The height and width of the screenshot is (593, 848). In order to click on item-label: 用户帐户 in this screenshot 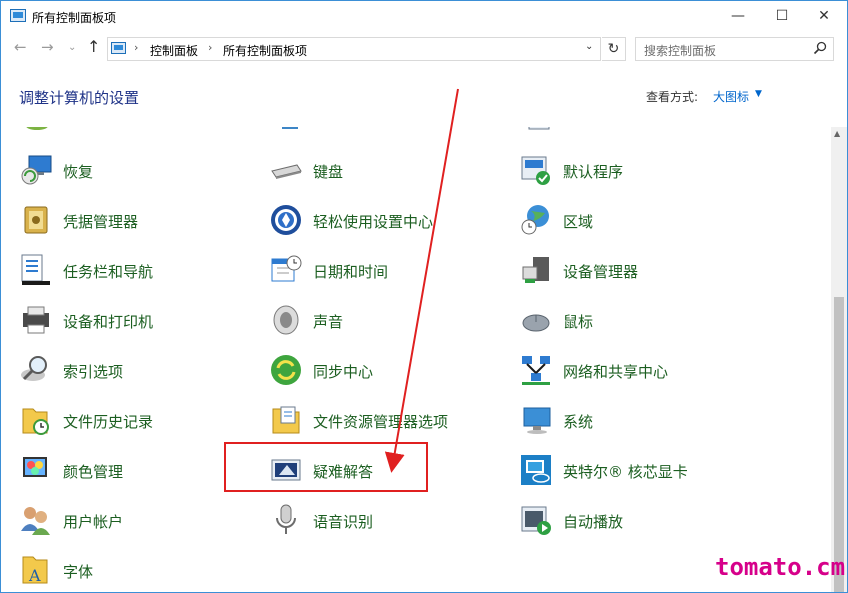, I will do `click(93, 522)`.